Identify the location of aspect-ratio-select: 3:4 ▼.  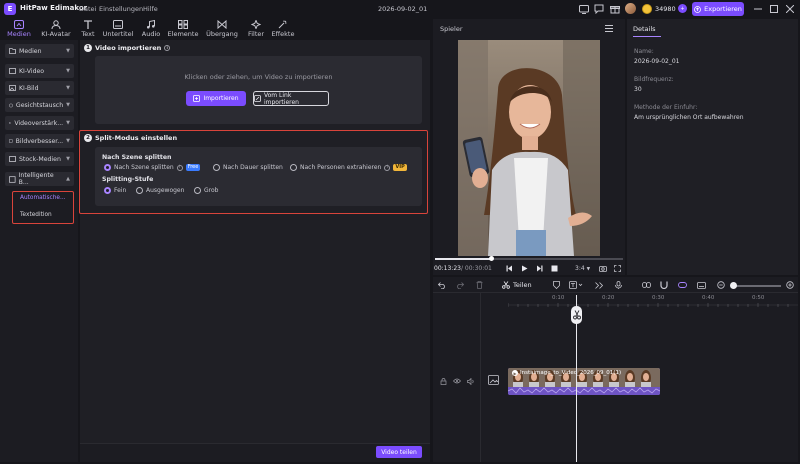
(582, 268).